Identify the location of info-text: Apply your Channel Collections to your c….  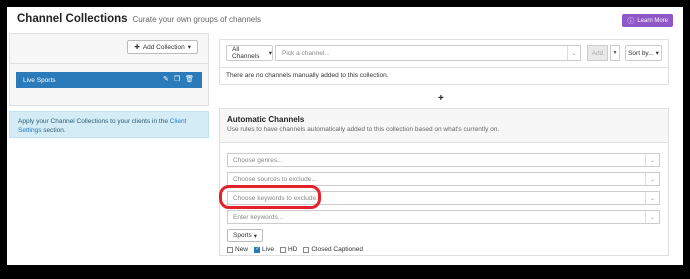
(94, 121).